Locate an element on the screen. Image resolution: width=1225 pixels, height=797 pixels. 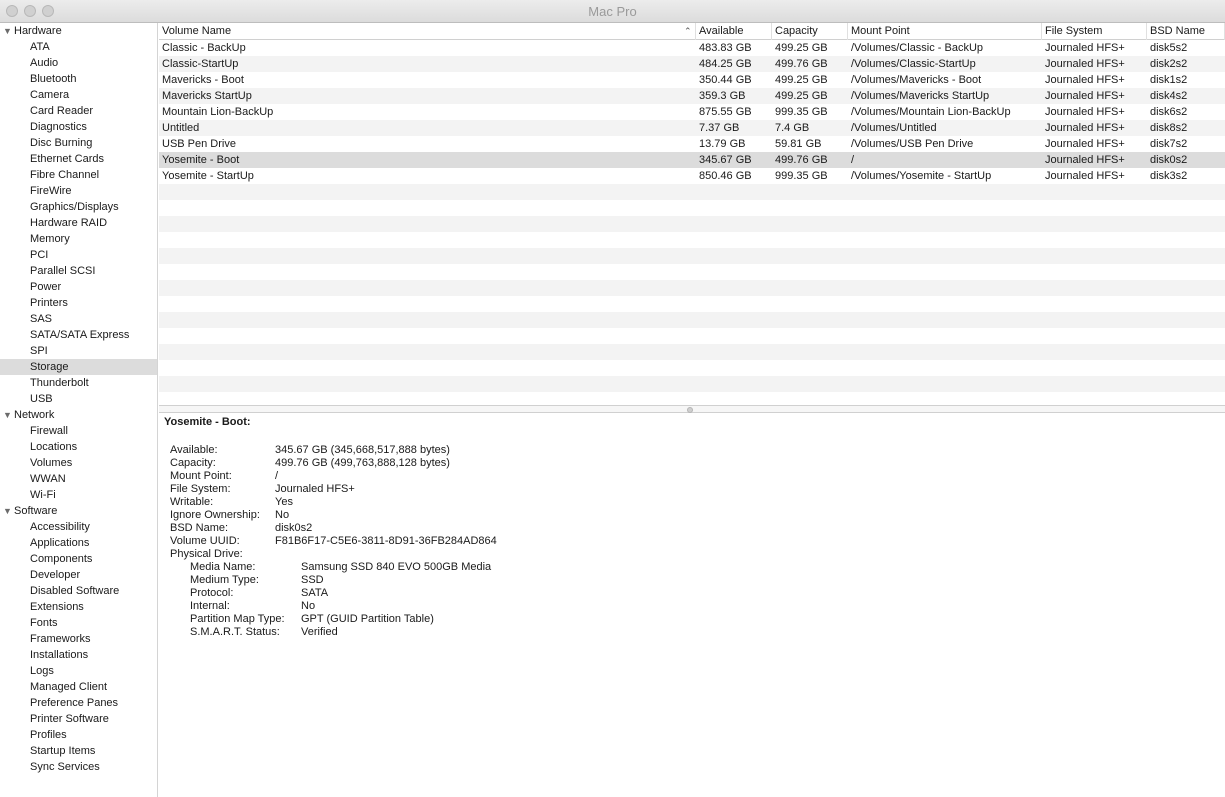
cell-mount-point: /Volumes/Classic - BackUp is located at coordinates (917, 48).